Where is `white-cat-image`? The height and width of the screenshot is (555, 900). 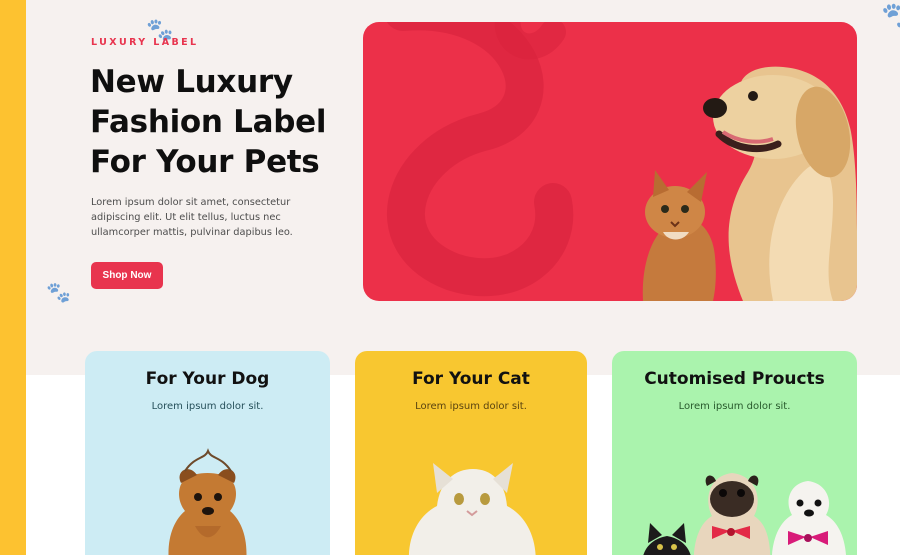
white-cat-image is located at coordinates (472, 509).